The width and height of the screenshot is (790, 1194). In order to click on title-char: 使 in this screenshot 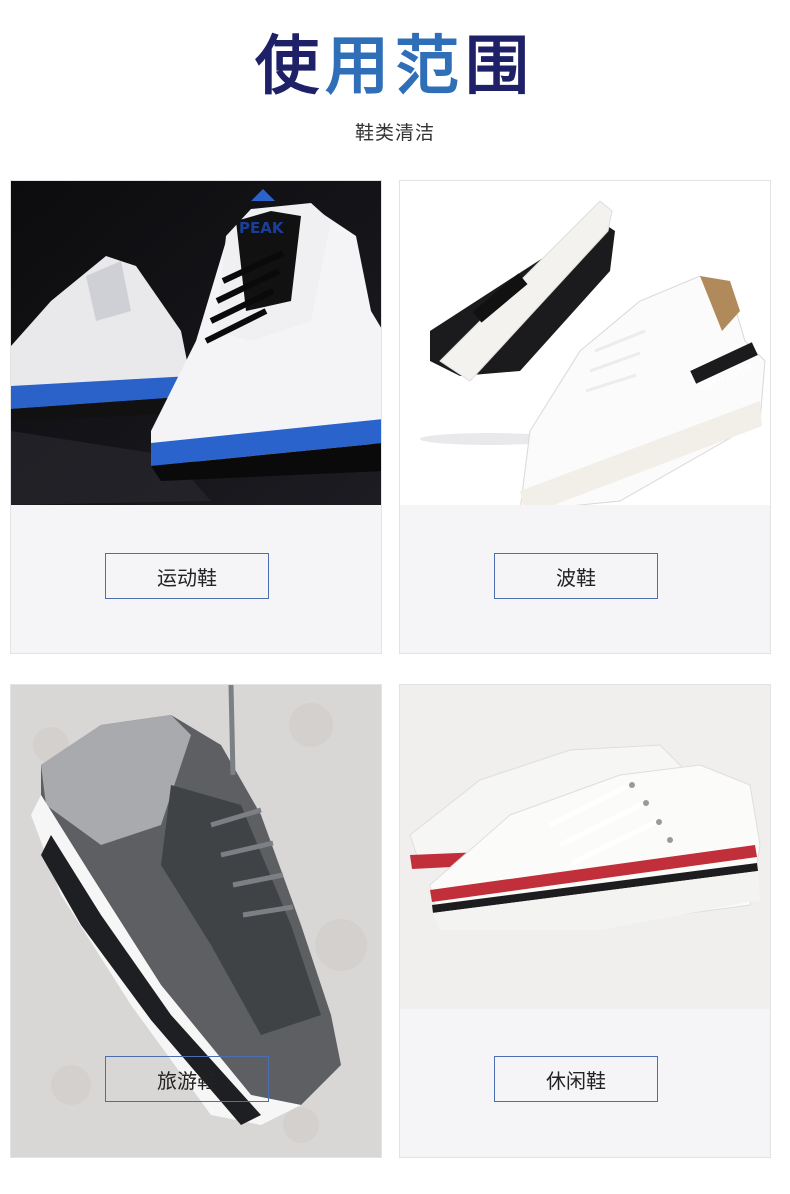, I will do `click(290, 67)`.